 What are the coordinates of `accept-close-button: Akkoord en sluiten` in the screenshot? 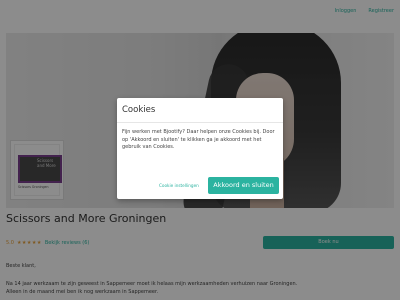 It's located at (243, 185).